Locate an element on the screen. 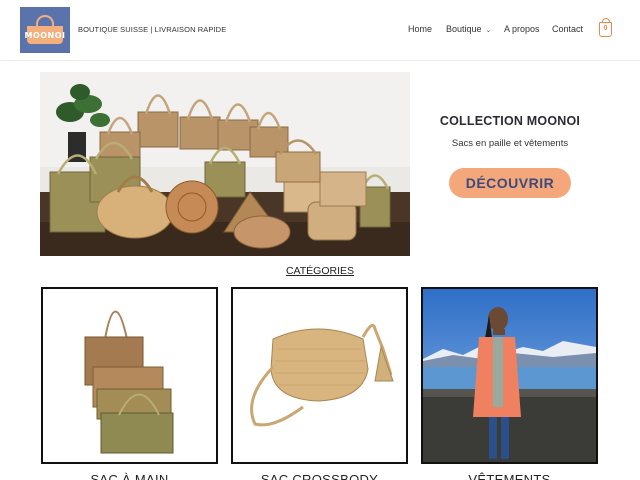 This screenshot has width=640, height=480. category-label-vetements: VÊTEMENTS is located at coordinates (509, 476).